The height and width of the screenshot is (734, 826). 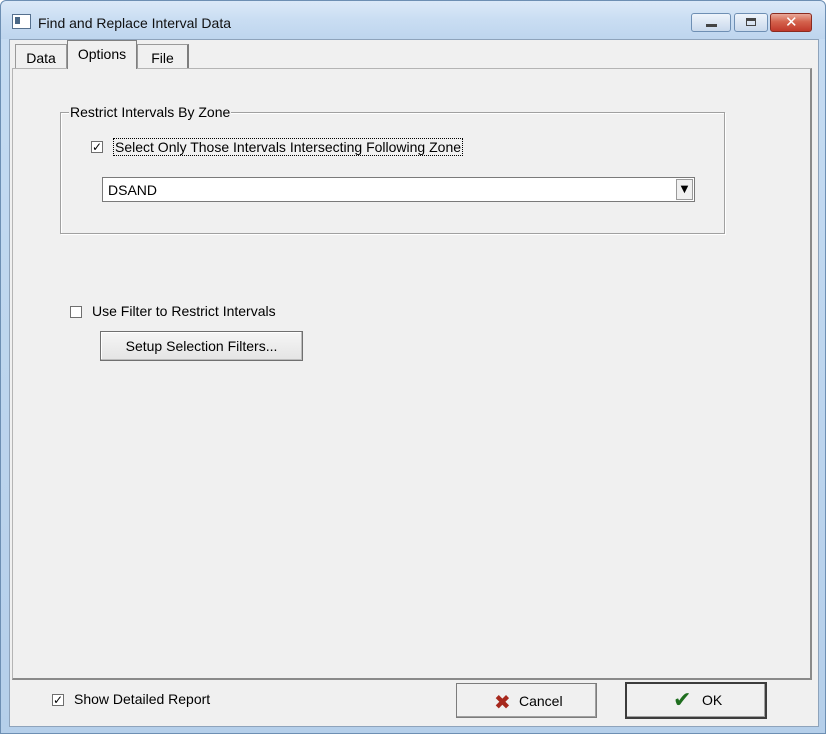 What do you see at coordinates (102, 54) in the screenshot?
I see `tab-options: Options` at bounding box center [102, 54].